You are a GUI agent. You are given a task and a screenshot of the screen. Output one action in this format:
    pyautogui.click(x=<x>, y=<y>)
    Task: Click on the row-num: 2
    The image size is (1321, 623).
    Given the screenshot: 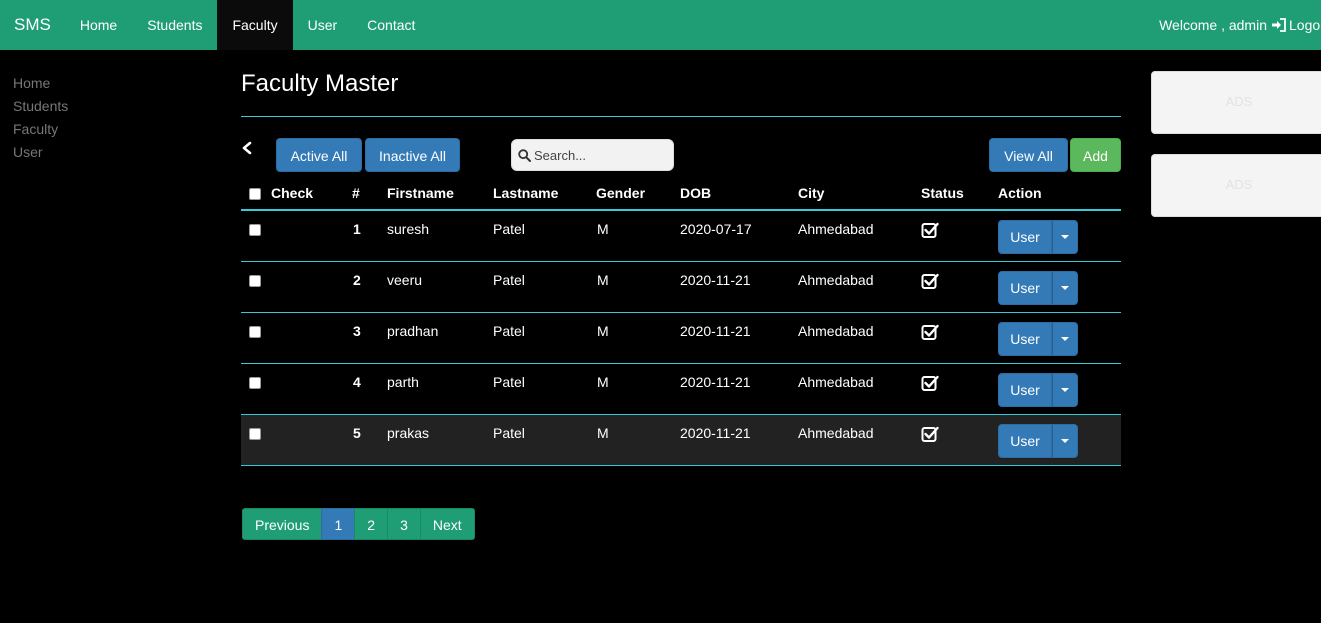 What is the action you would take?
    pyautogui.click(x=357, y=280)
    